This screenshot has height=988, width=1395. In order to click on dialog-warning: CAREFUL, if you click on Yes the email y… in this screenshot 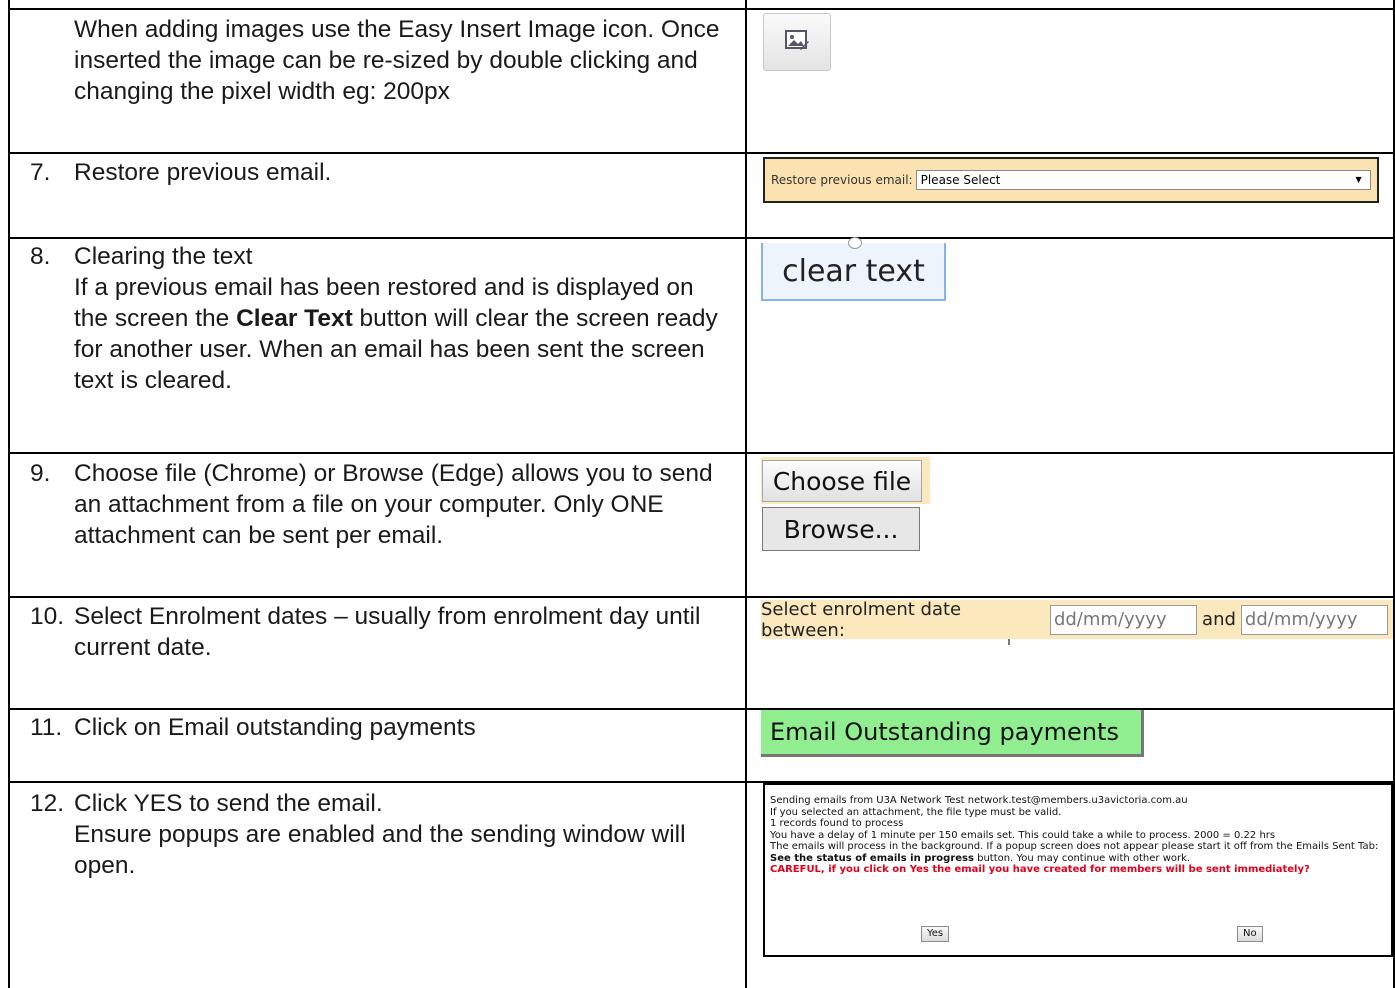, I will do `click(1040, 869)`.